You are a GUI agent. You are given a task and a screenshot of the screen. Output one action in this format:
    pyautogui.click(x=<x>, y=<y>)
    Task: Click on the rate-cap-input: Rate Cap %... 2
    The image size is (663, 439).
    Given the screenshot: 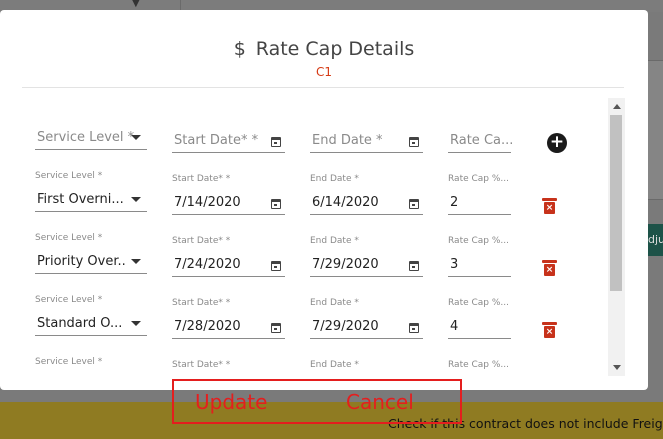 What is the action you would take?
    pyautogui.click(x=479, y=194)
    